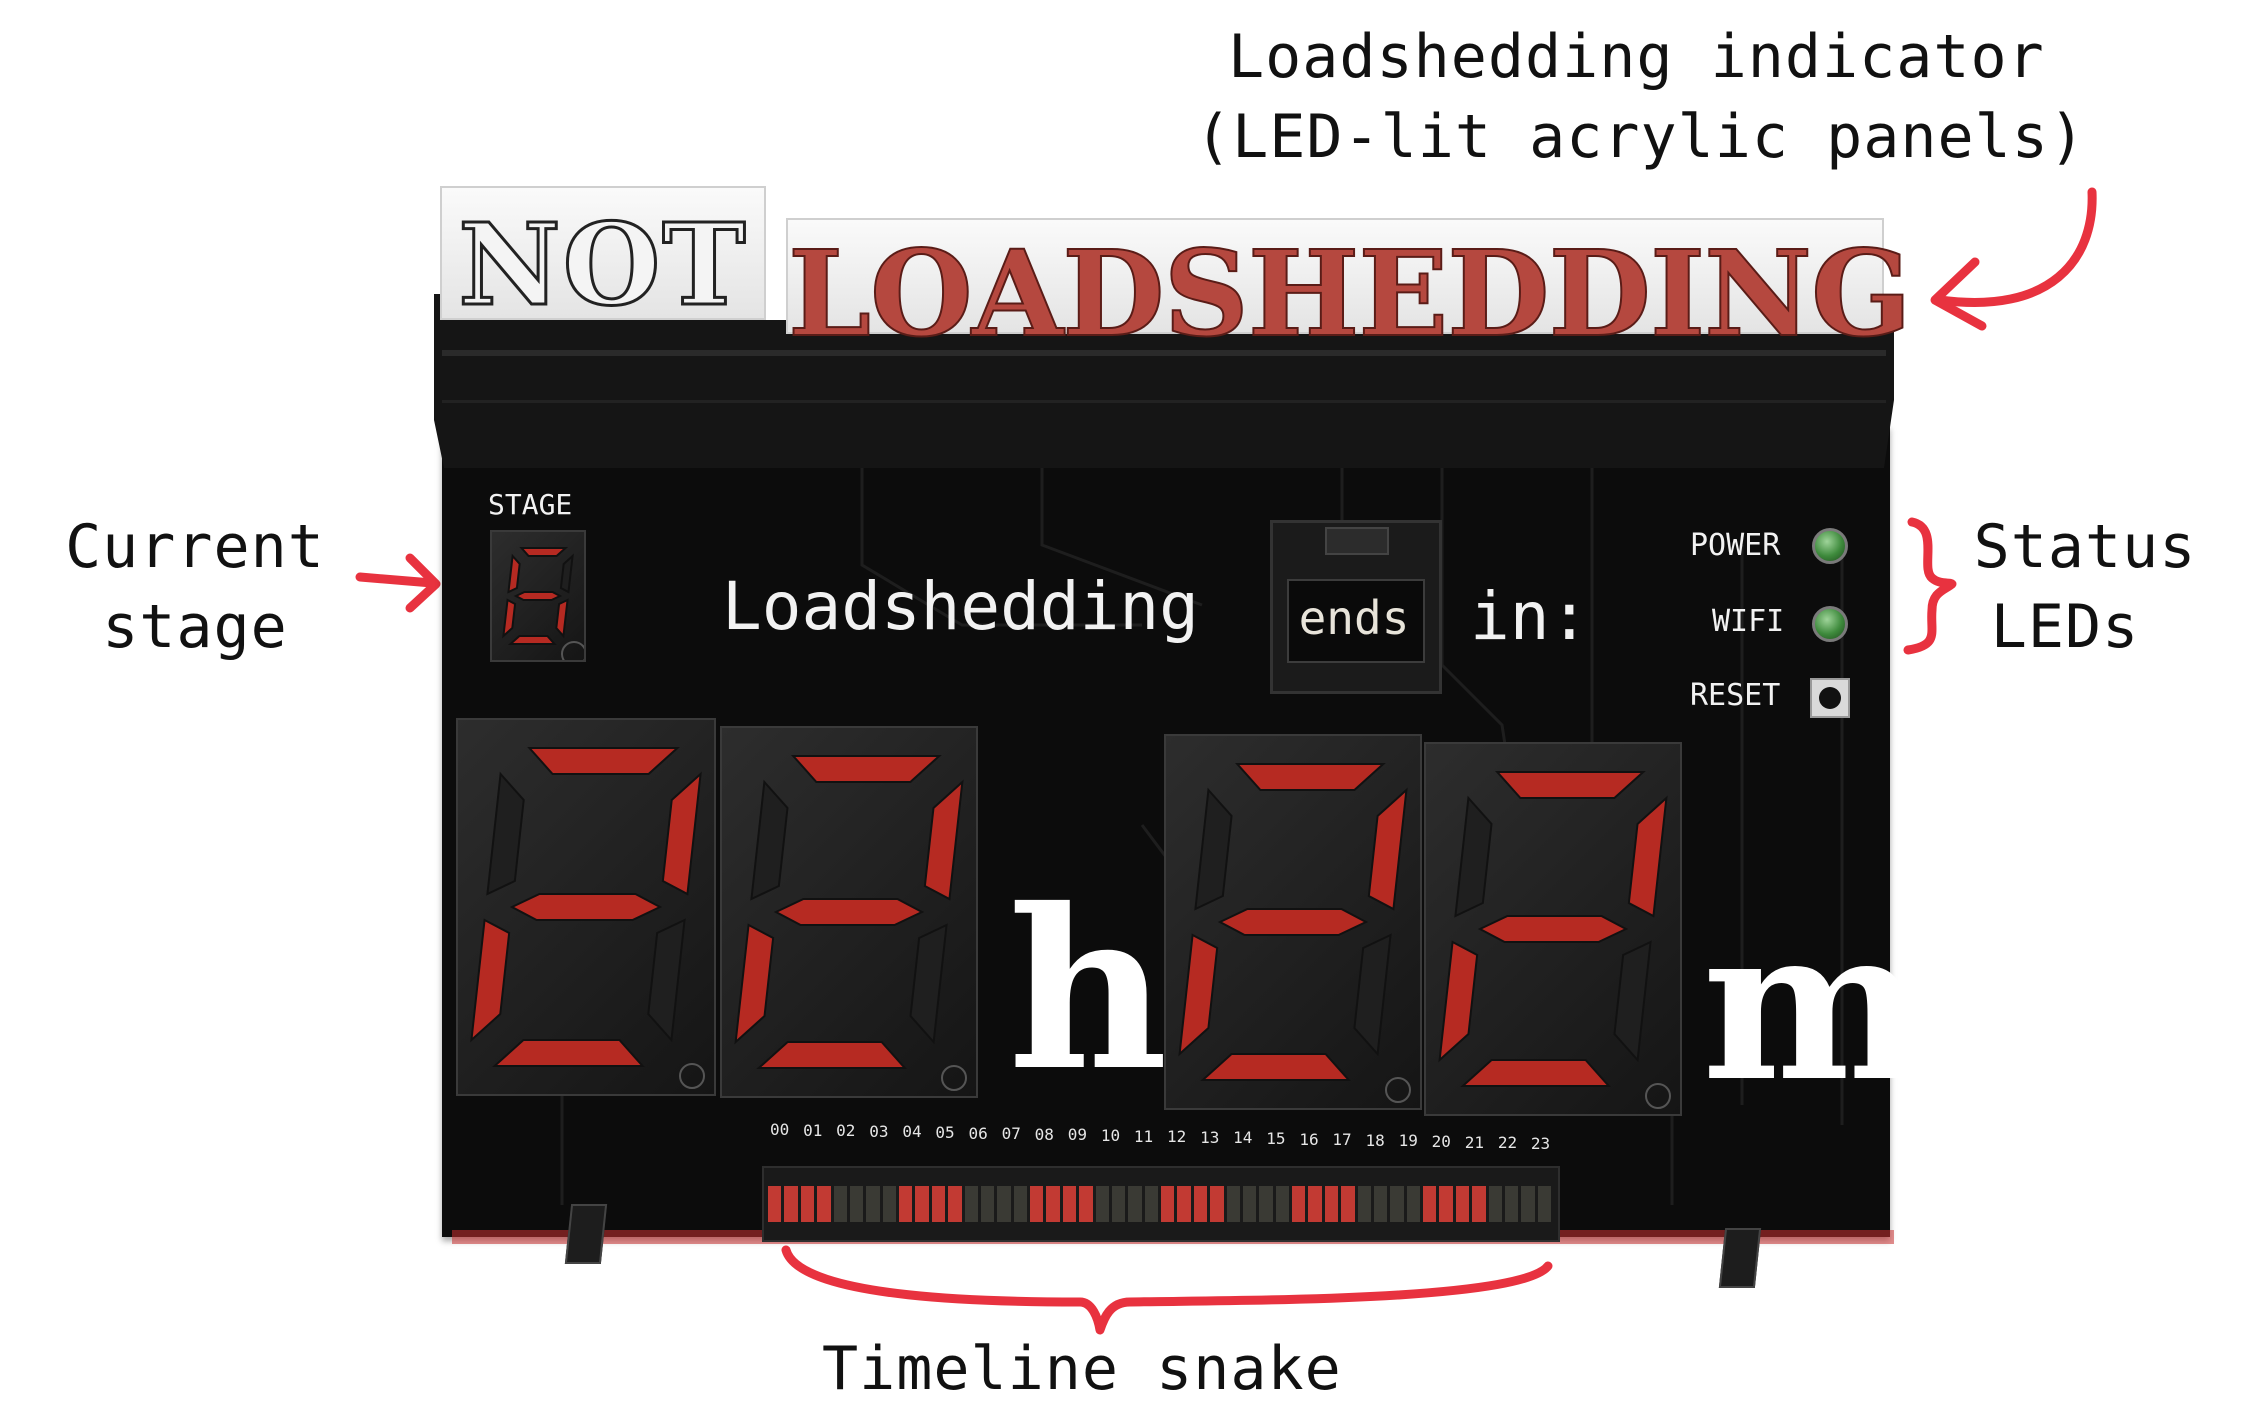  What do you see at coordinates (1441, 1141) in the screenshot?
I see `timeline-hour-label: 20` at bounding box center [1441, 1141].